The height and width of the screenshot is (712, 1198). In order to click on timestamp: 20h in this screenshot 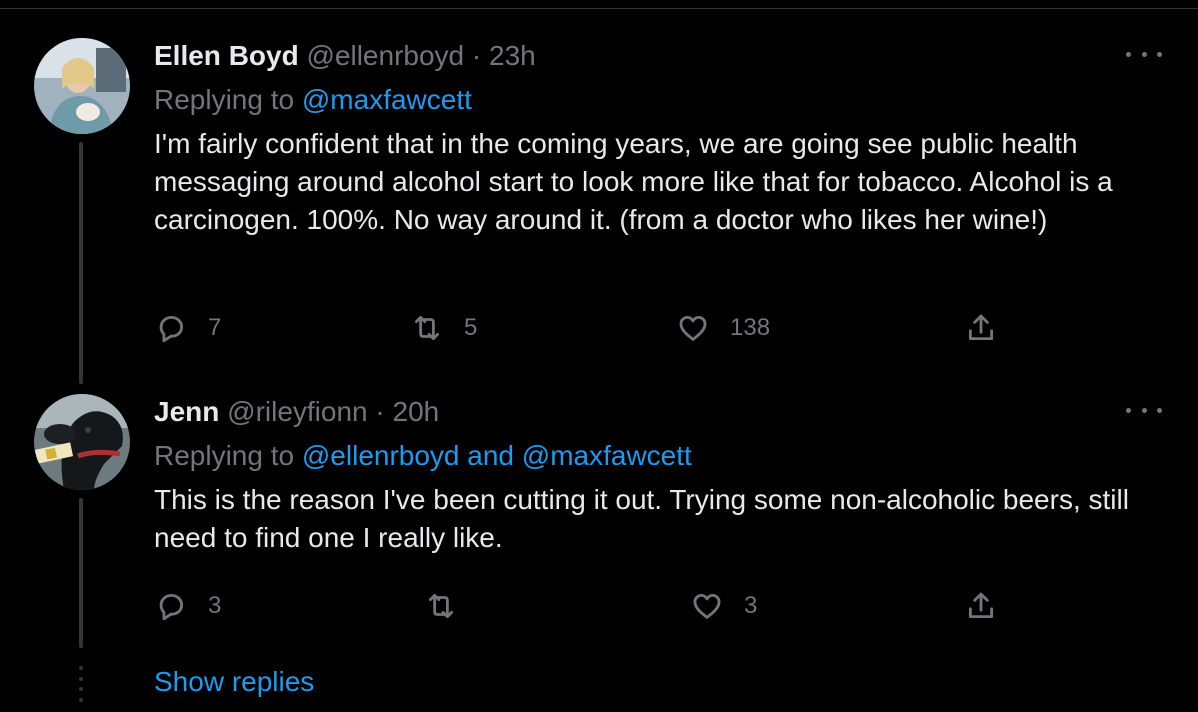, I will do `click(416, 411)`.